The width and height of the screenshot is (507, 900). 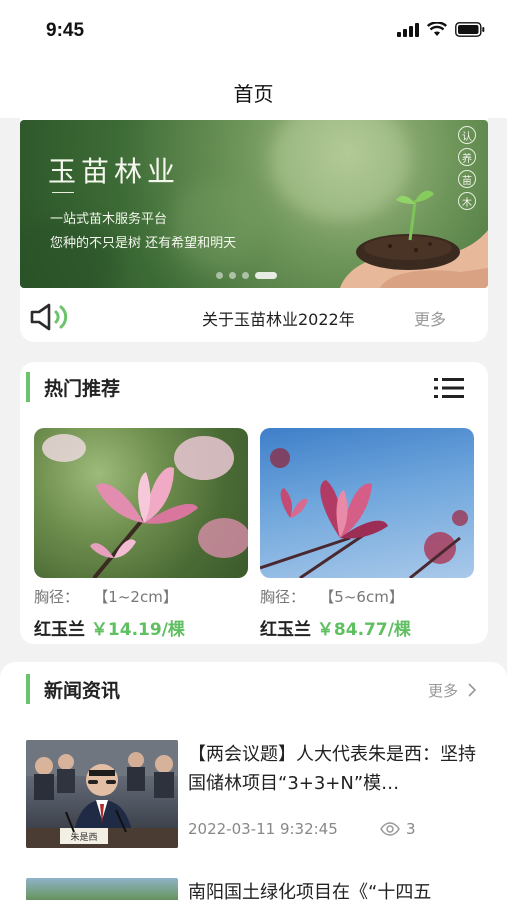 I want to click on carousel-indicator, so click(x=246, y=275).